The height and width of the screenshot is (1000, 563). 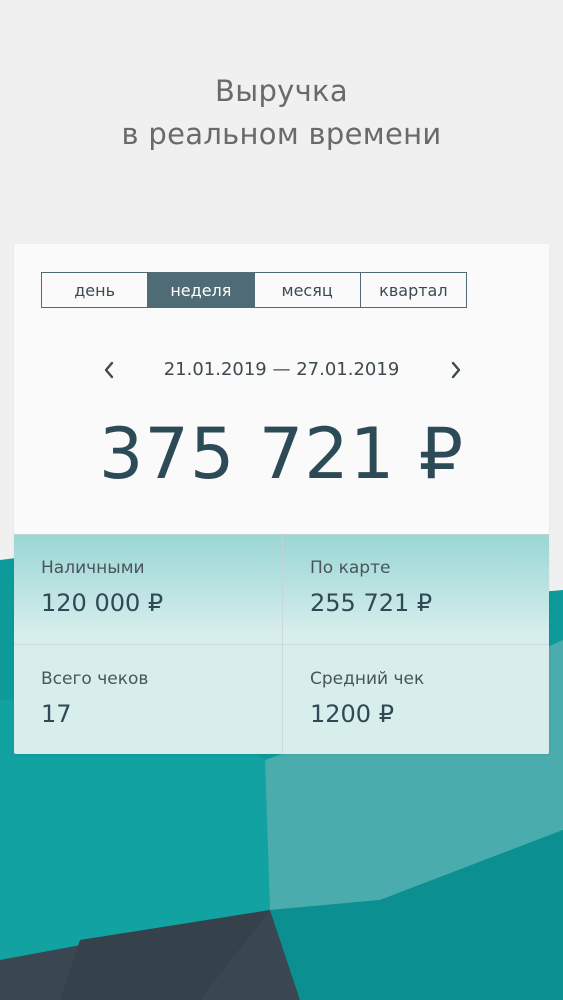 I want to click on stat-receipts-label: Всего чеков, so click(x=95, y=679).